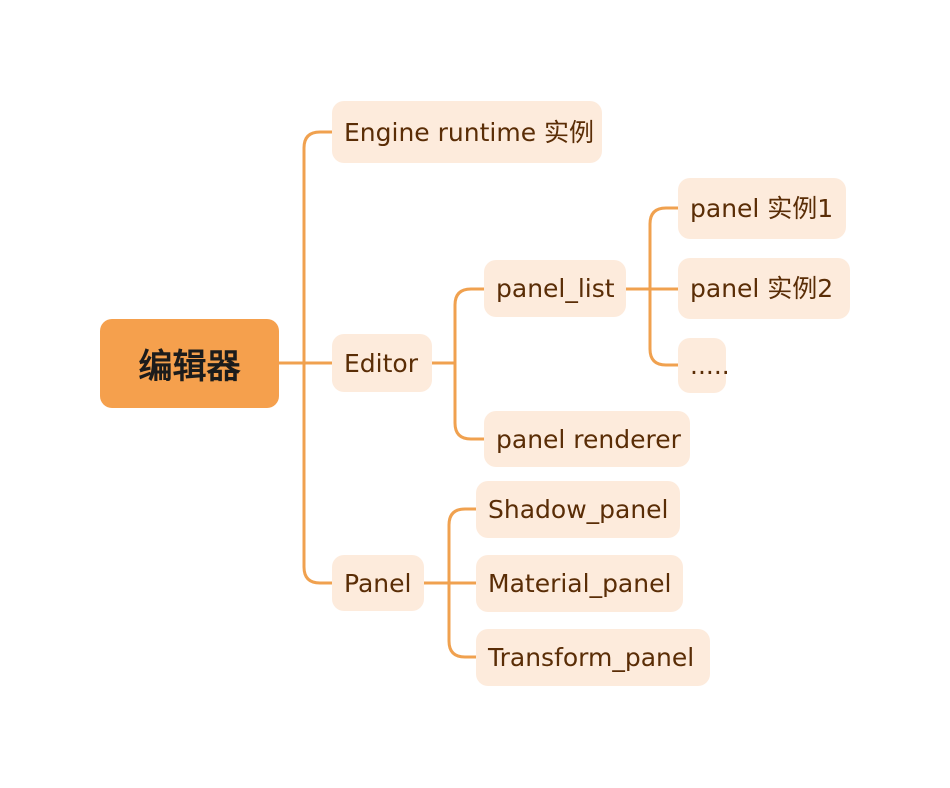 Image resolution: width=950 pixels, height=788 pixels. I want to click on node-label: panel renderer, so click(588, 439).